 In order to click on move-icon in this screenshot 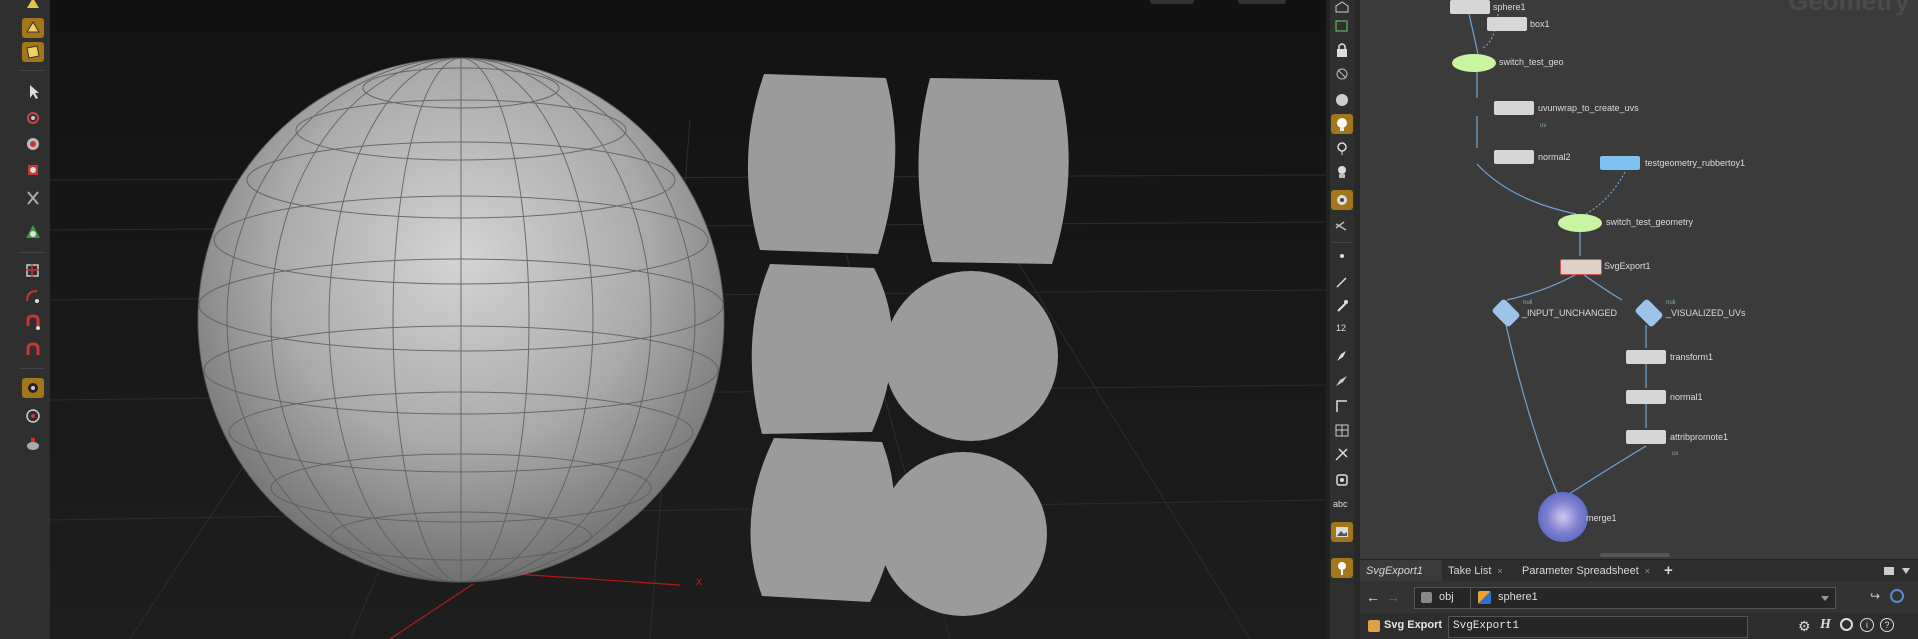, I will do `click(33, 144)`.